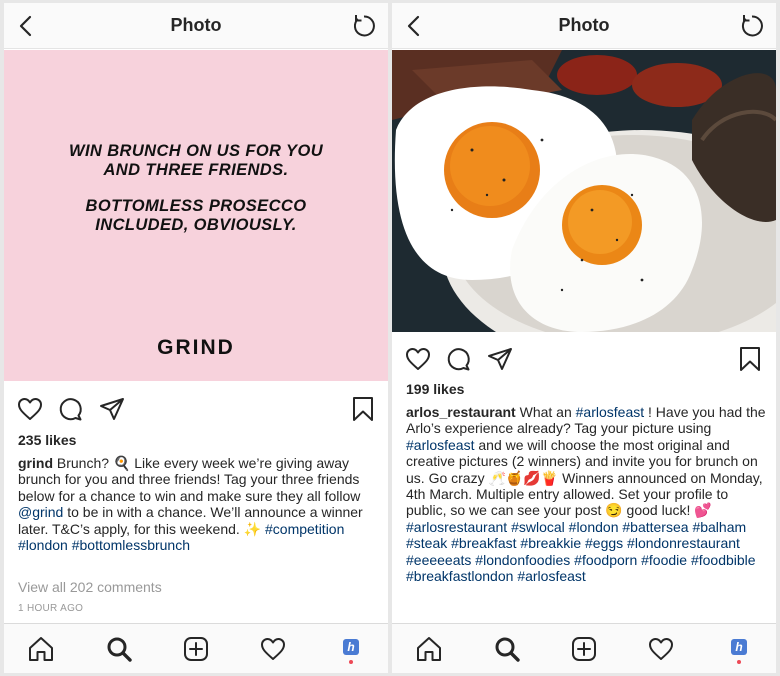  What do you see at coordinates (83, 463) in the screenshot?
I see `caption-text: Brunch?` at bounding box center [83, 463].